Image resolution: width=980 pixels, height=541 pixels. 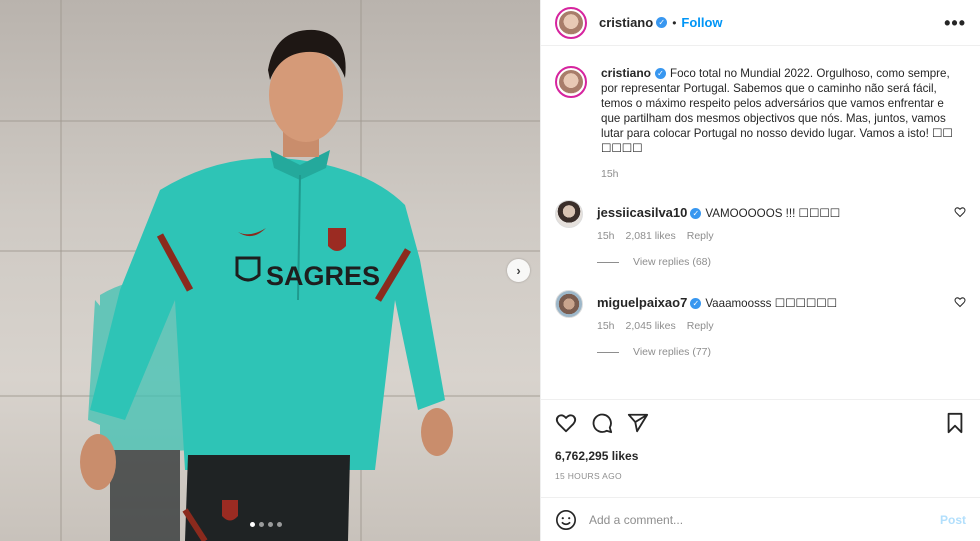 I want to click on post-header: cristiano ✓ • Follow •••, so click(x=760, y=23).